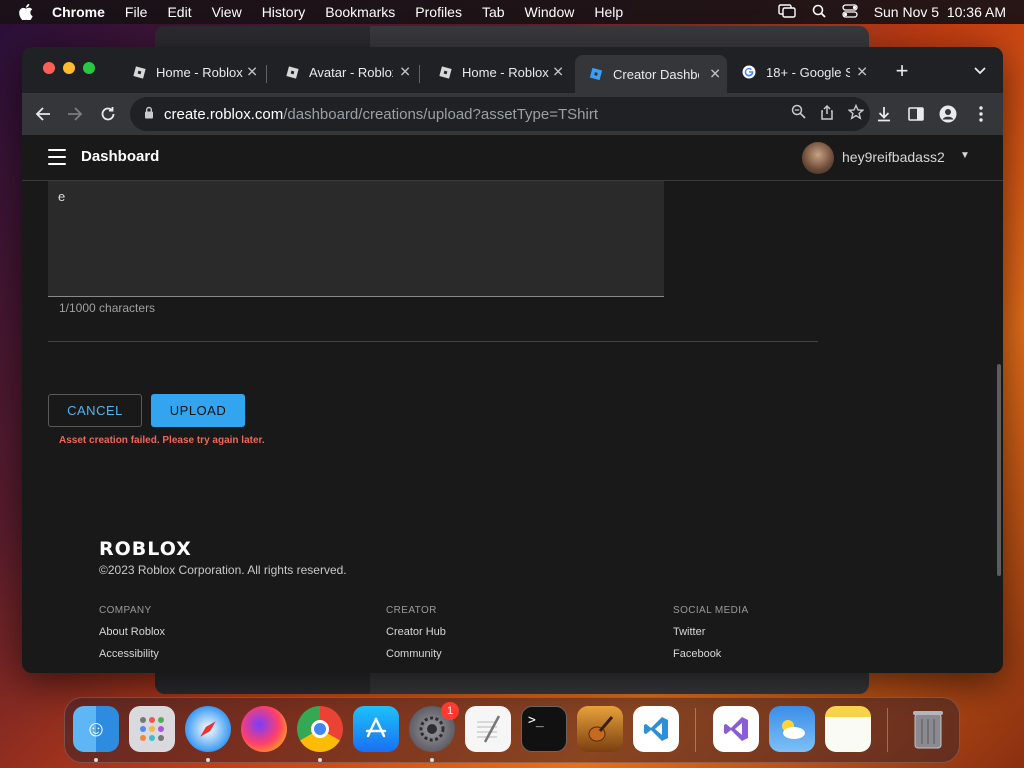 This screenshot has height=768, width=1024. What do you see at coordinates (145, 549) in the screenshot?
I see `roblox-logo: ROBLOX` at bounding box center [145, 549].